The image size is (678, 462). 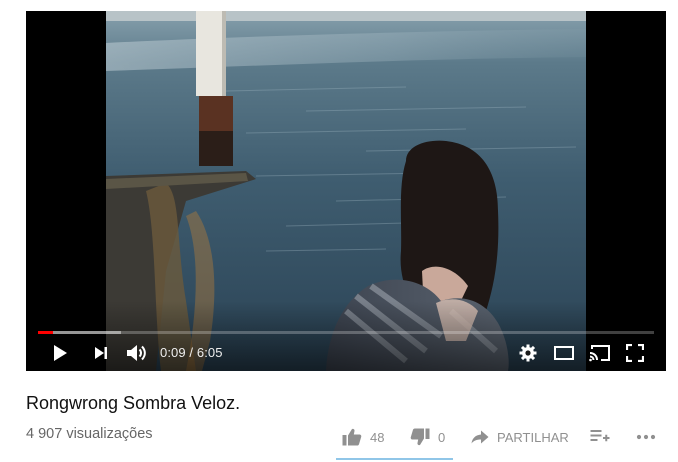 I want to click on add-to-playlist-button, so click(x=600, y=437).